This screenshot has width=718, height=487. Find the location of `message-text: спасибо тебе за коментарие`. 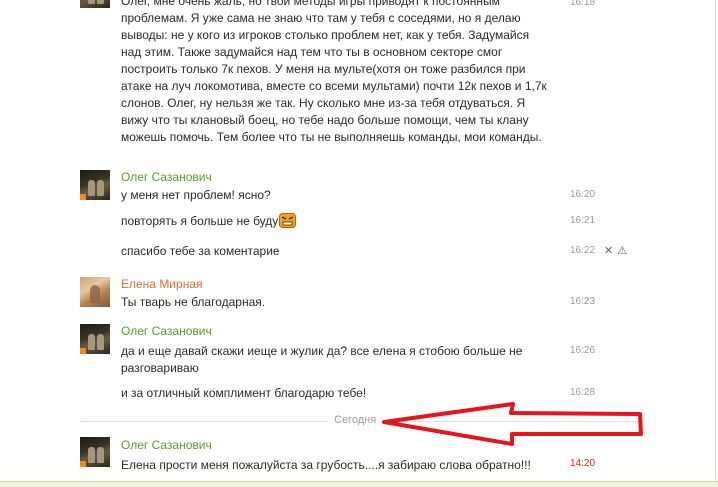

message-text: спасибо тебе за коментарие is located at coordinates (200, 251).